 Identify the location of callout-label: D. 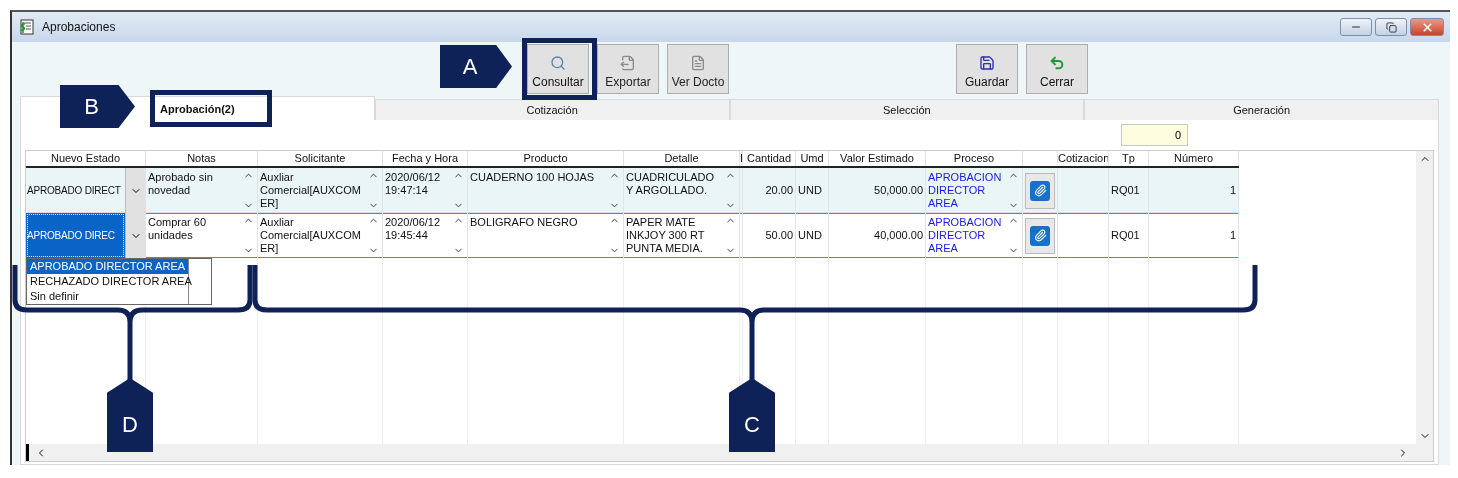
(130, 415).